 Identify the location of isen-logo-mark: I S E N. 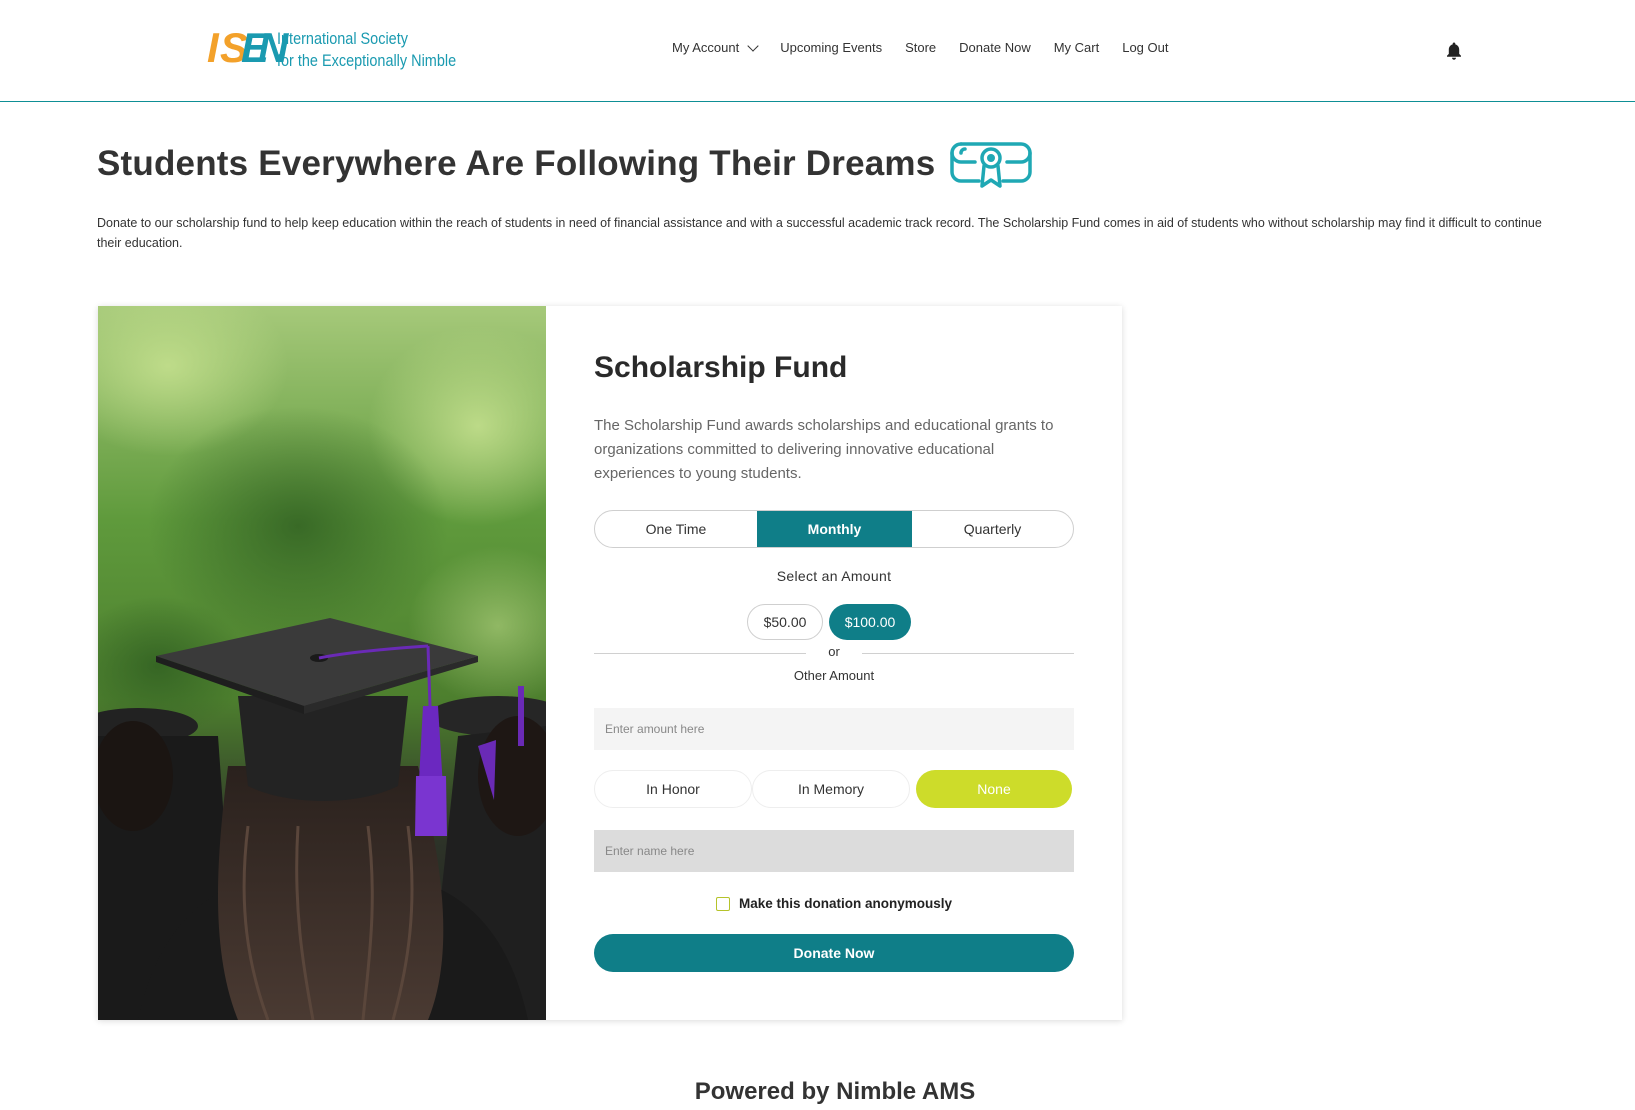
(247, 48).